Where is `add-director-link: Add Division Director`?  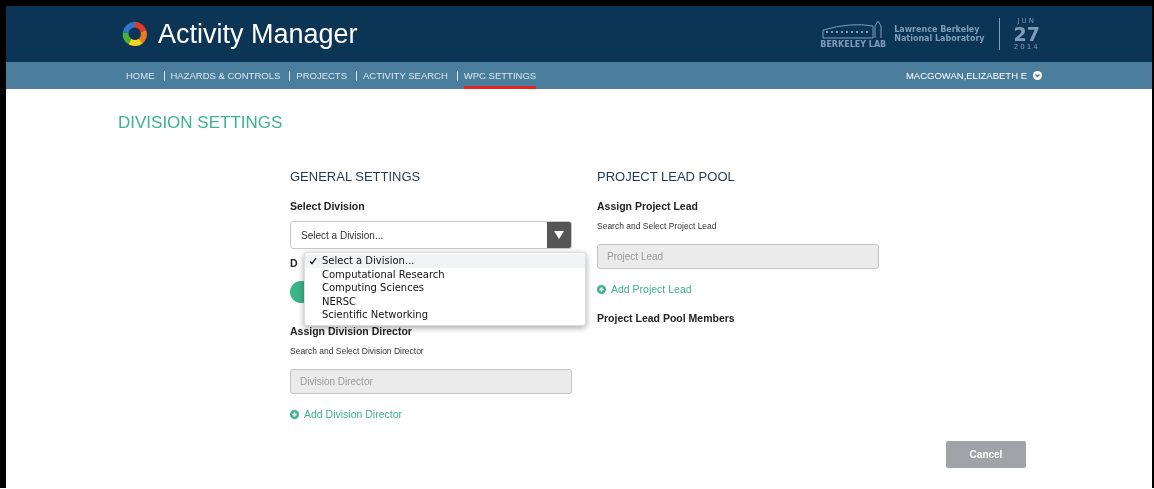 add-director-link: Add Division Director is located at coordinates (346, 414).